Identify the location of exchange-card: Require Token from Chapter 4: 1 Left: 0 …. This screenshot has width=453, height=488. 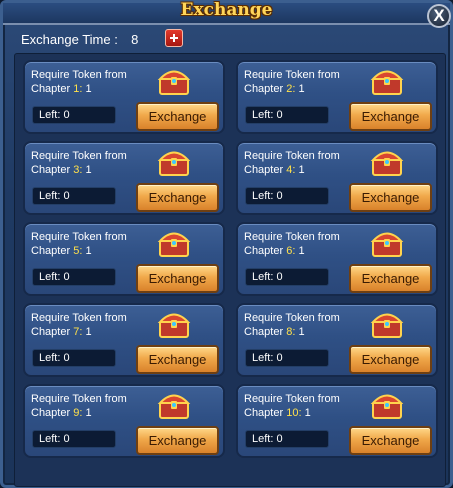
(337, 178).